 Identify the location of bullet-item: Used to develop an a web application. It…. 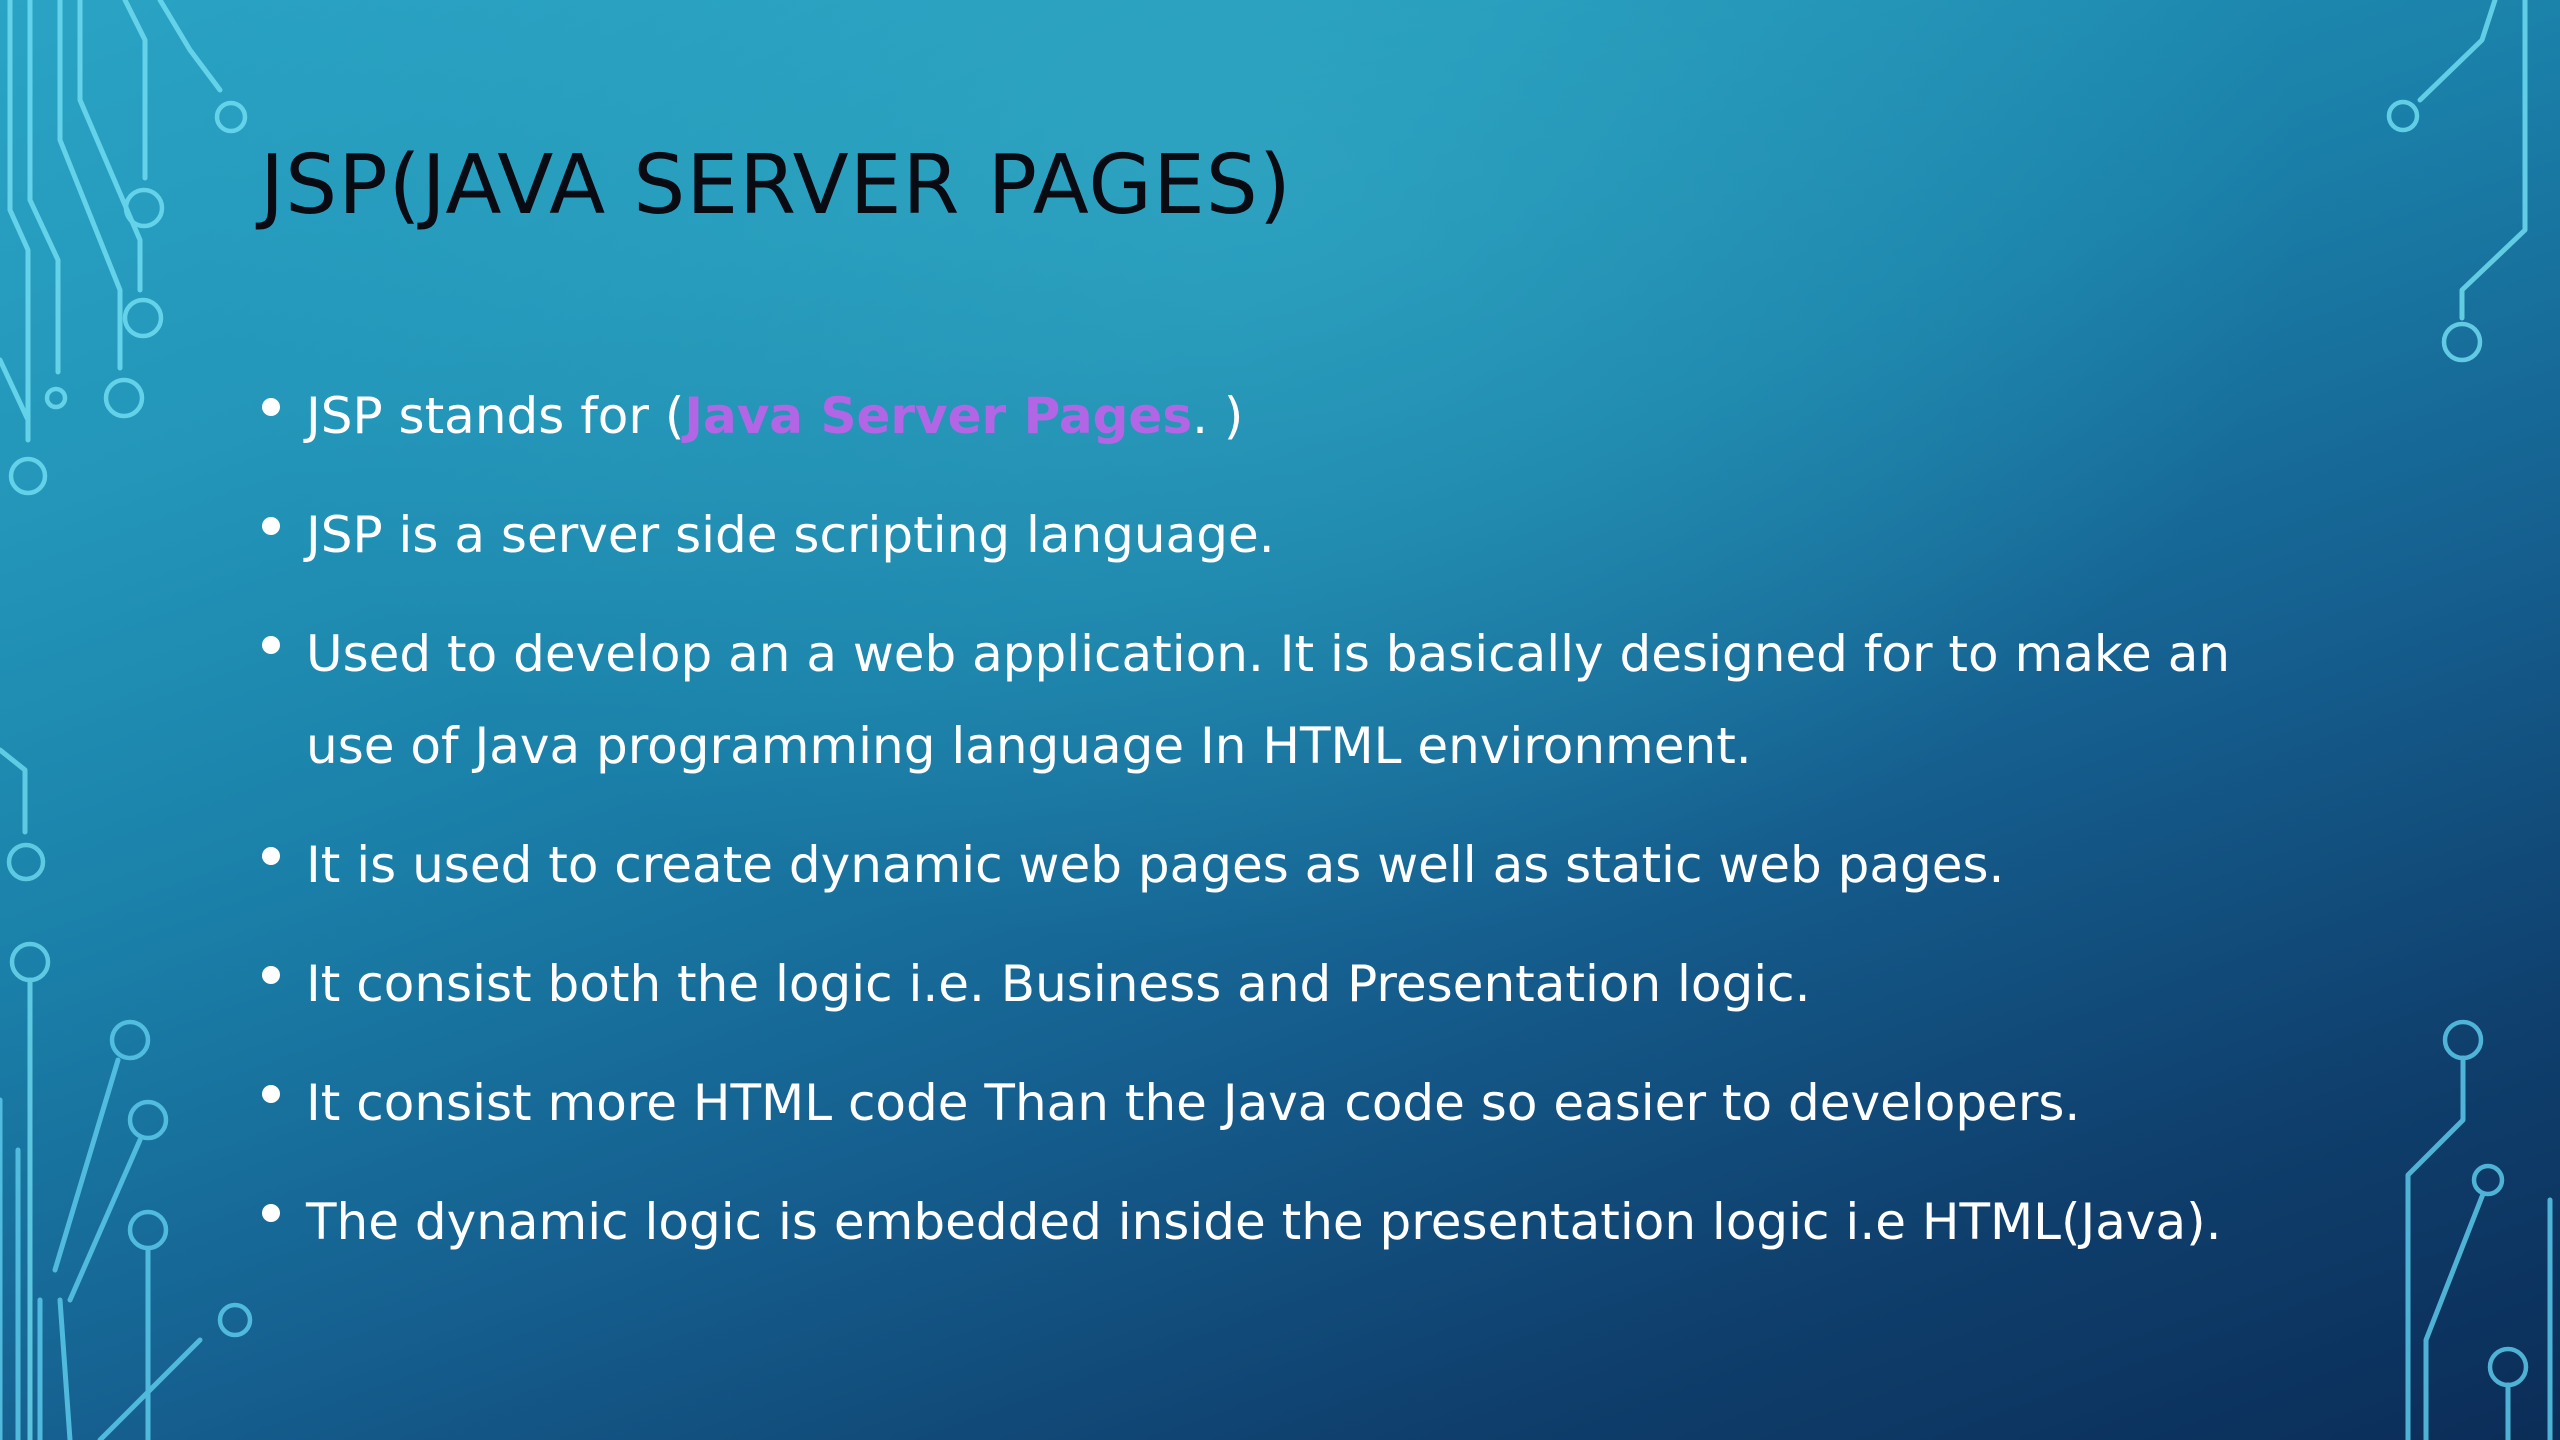
(1290, 700).